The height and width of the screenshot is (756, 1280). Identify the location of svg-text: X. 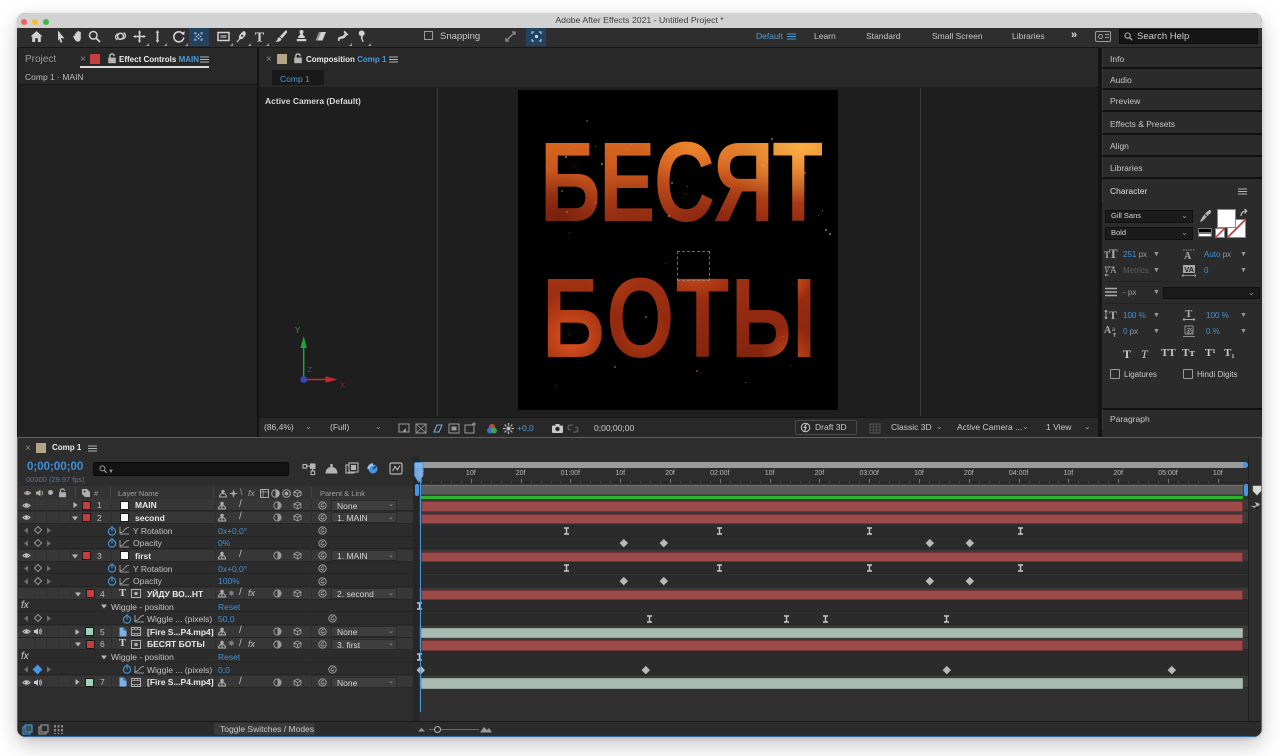
(343, 385).